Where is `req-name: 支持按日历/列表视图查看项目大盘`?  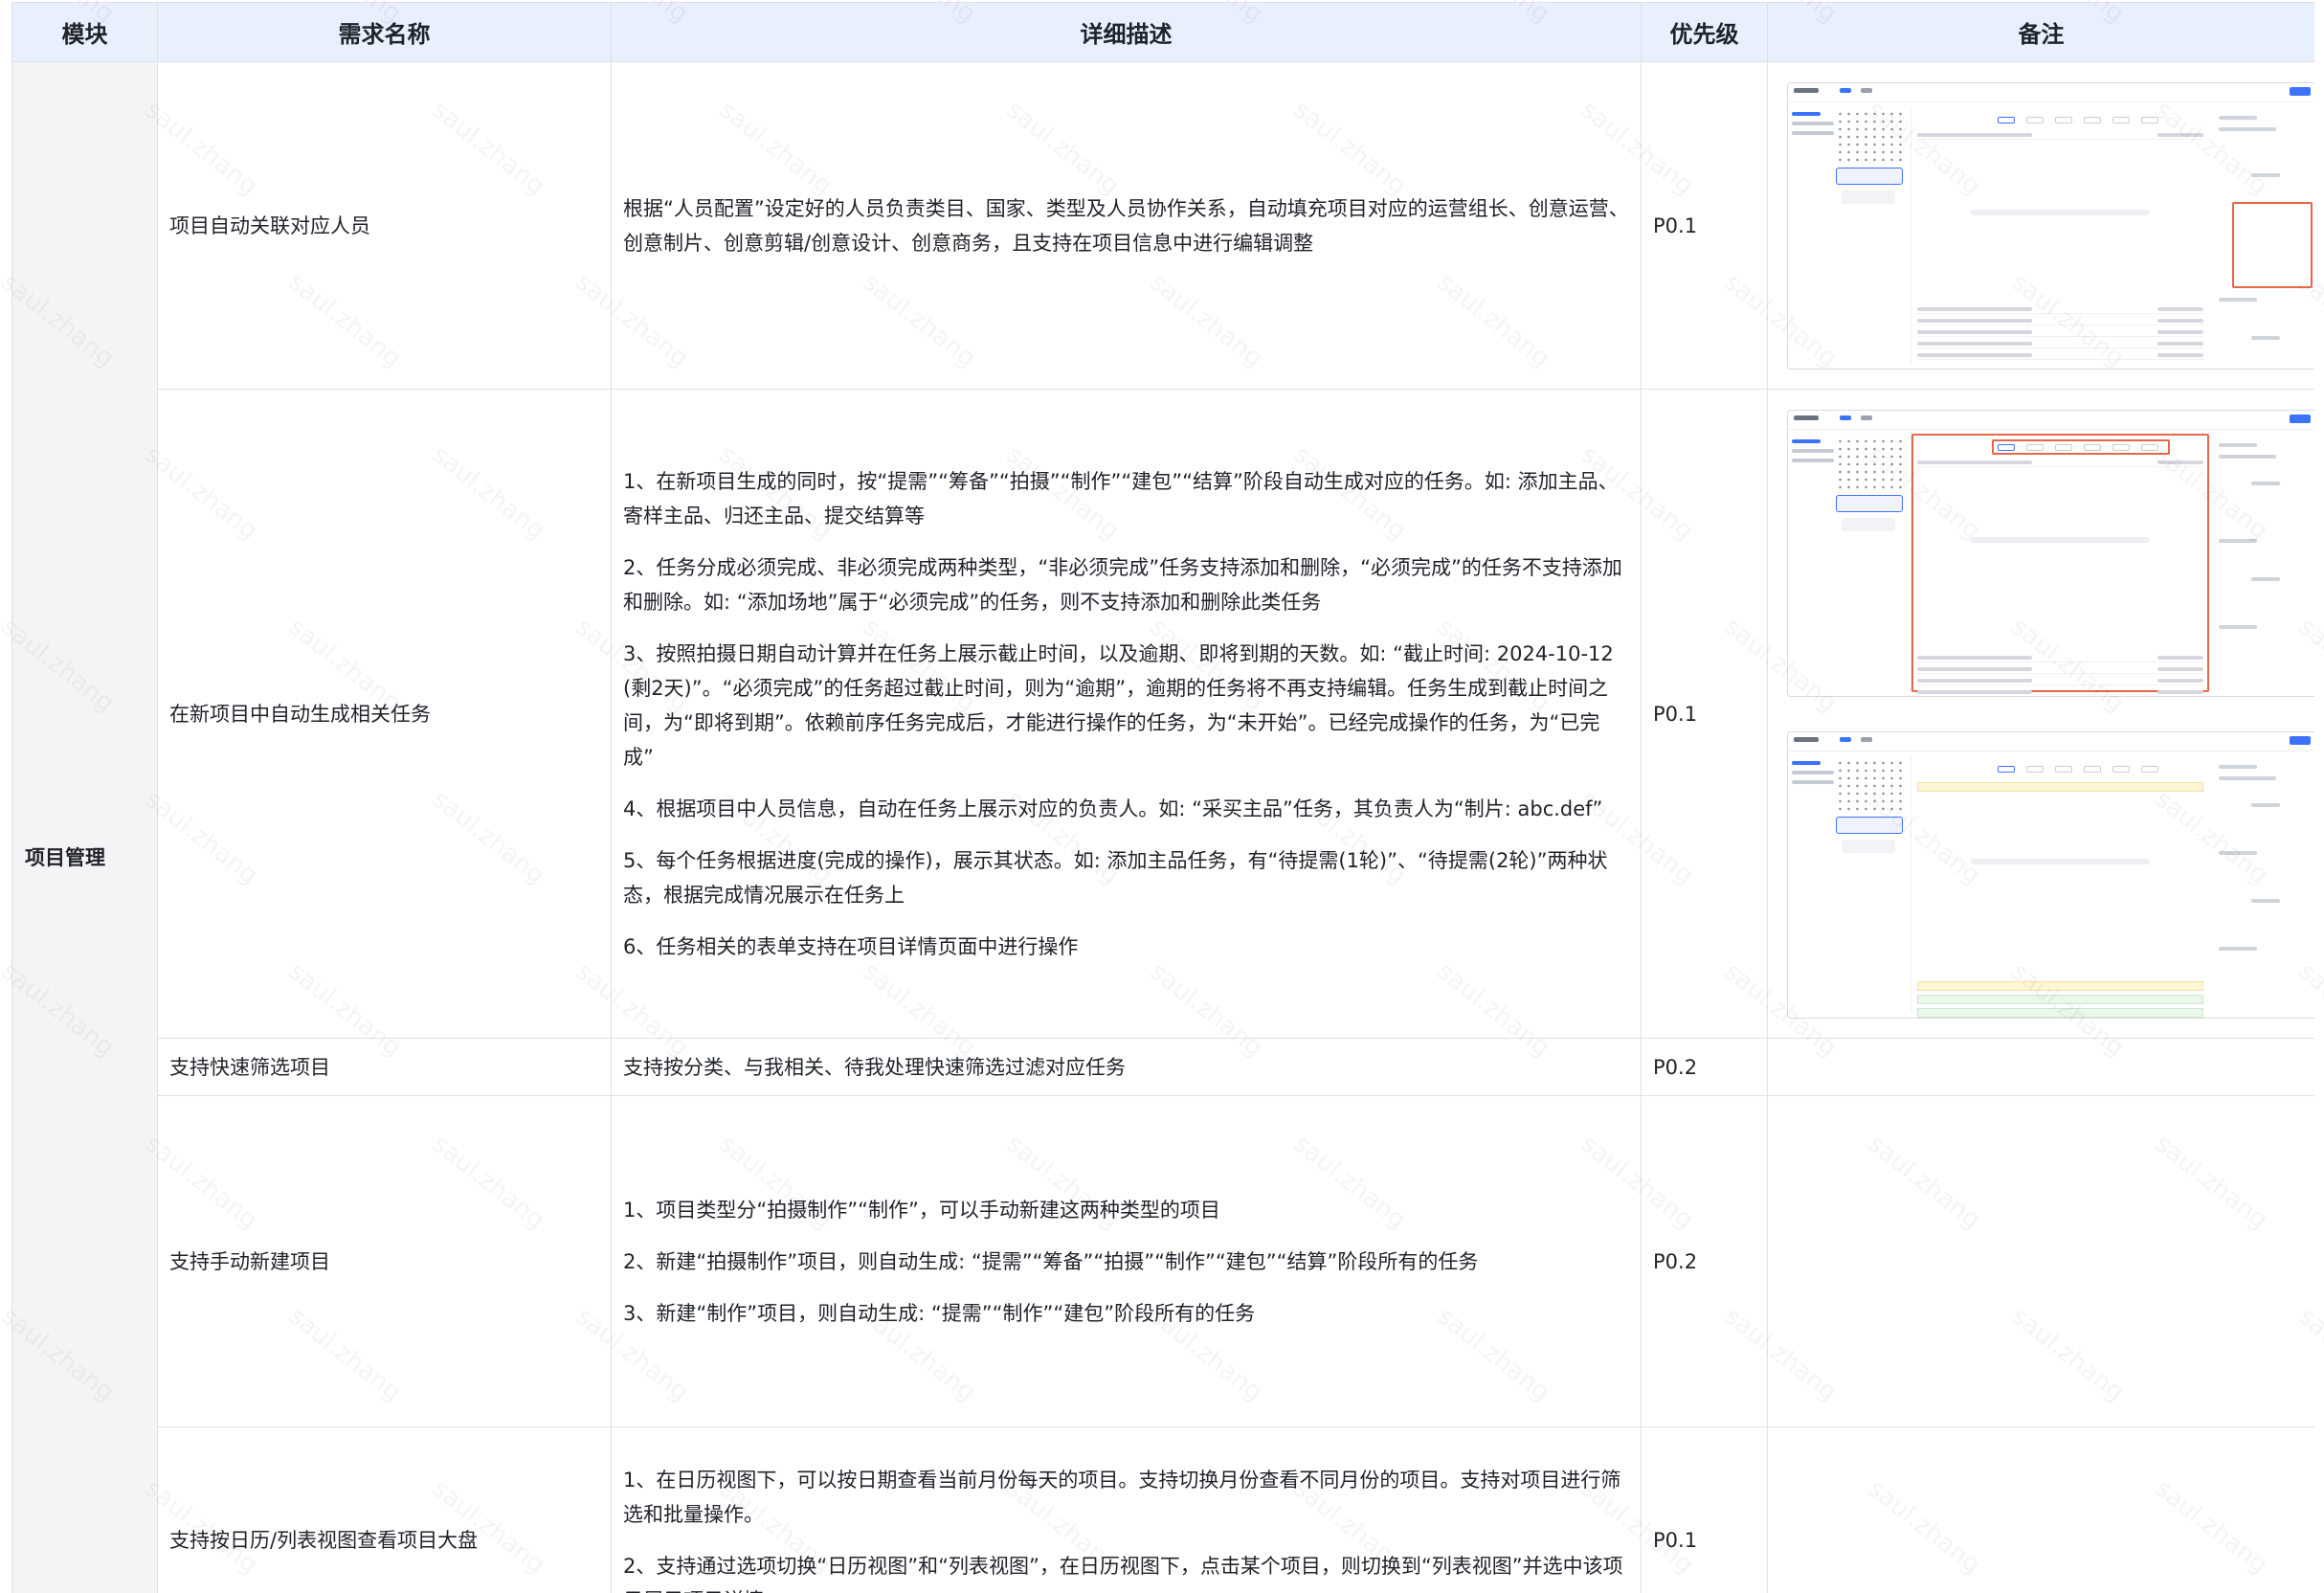 req-name: 支持按日历/列表视图查看项目大盘 is located at coordinates (384, 1509).